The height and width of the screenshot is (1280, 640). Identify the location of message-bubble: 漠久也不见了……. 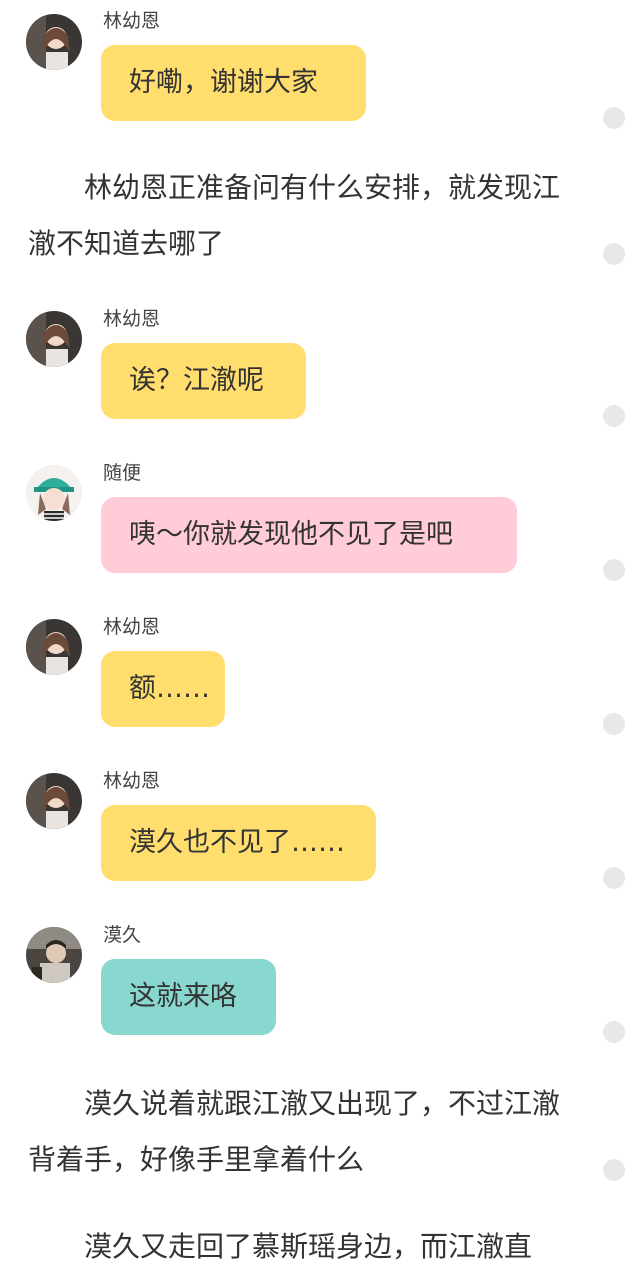
(238, 843).